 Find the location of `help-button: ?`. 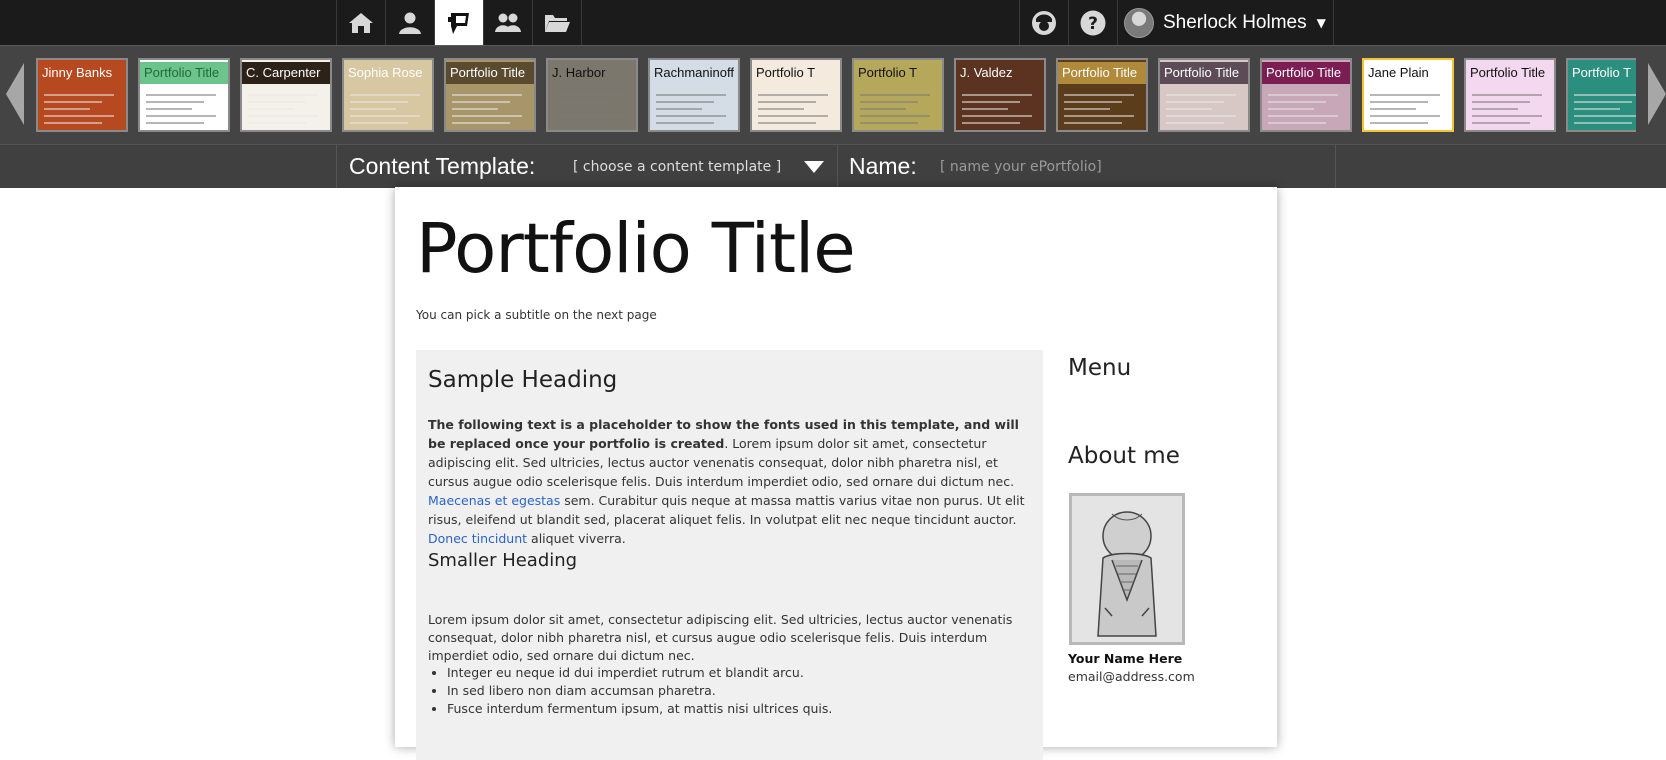

help-button: ? is located at coordinates (1093, 22).